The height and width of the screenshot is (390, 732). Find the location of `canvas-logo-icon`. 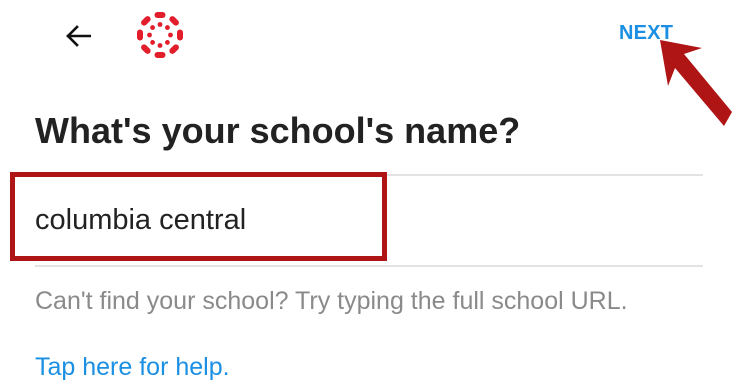

canvas-logo-icon is located at coordinates (160, 35).